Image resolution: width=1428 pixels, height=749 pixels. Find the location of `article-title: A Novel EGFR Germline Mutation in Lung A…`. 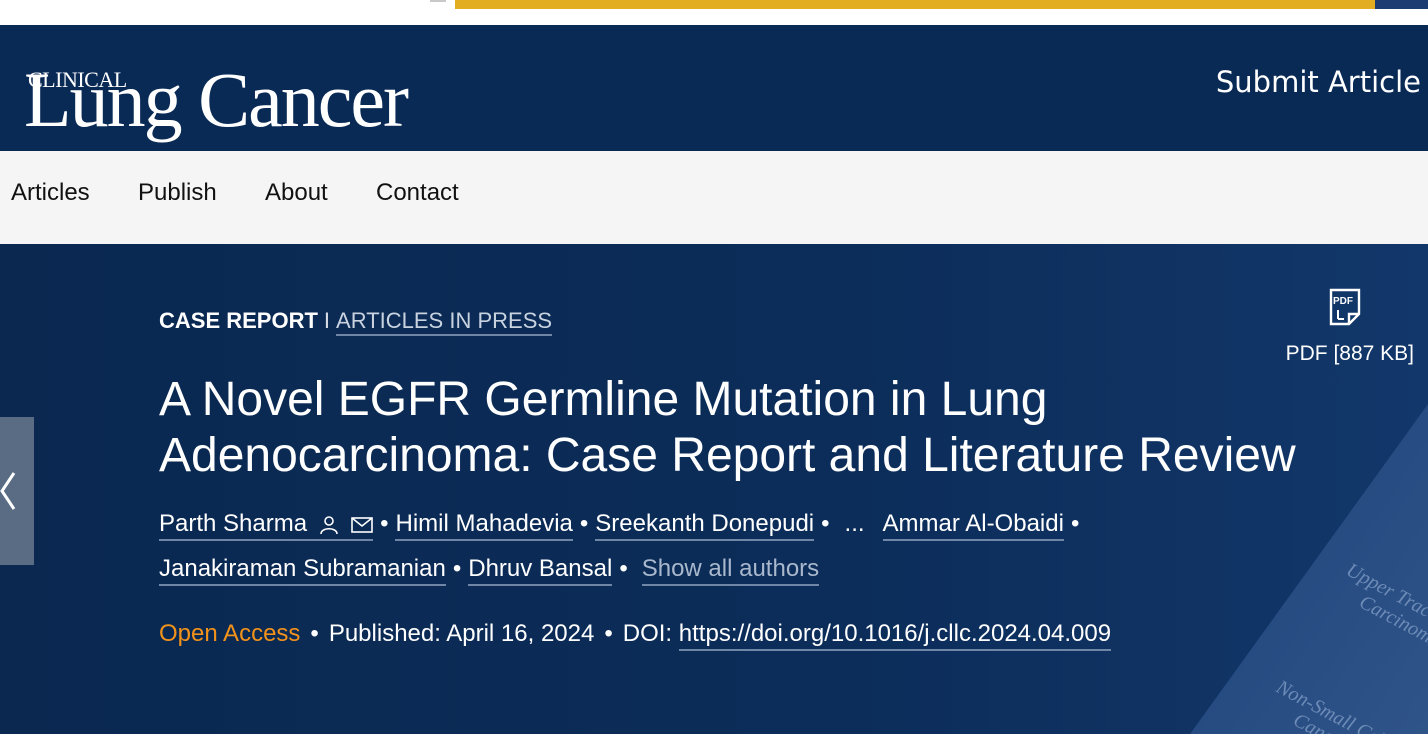

article-title: A Novel EGFR Germline Mutation in Lung A… is located at coordinates (727, 427).